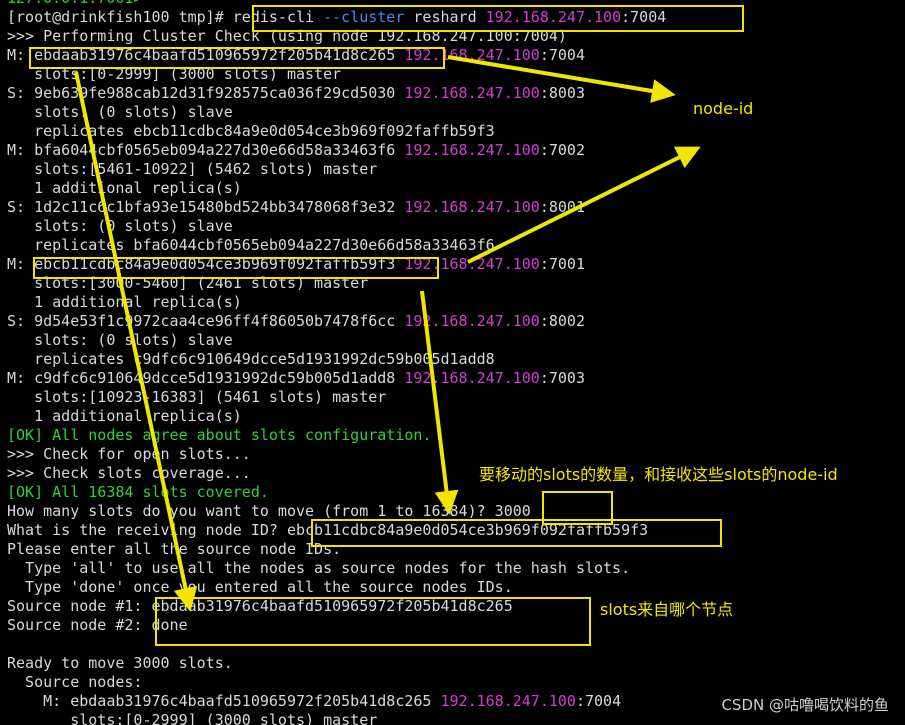 This screenshot has width=905, height=725. Describe the element at coordinates (805, 705) in the screenshot. I see `csdn-watermark: CSDN @咕噜喝饮料的鱼` at that location.